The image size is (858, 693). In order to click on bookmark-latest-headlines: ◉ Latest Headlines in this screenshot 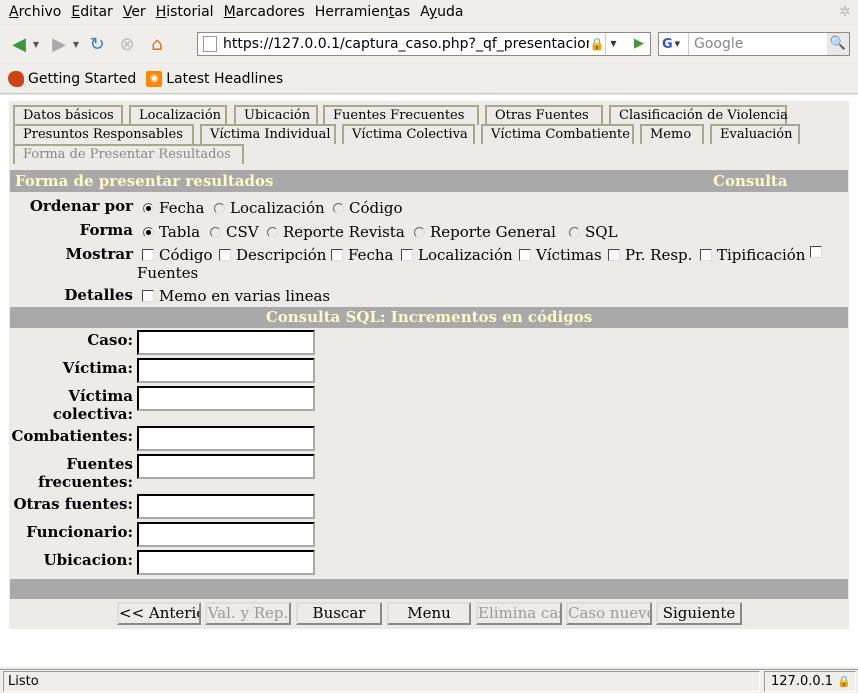, I will do `click(214, 78)`.